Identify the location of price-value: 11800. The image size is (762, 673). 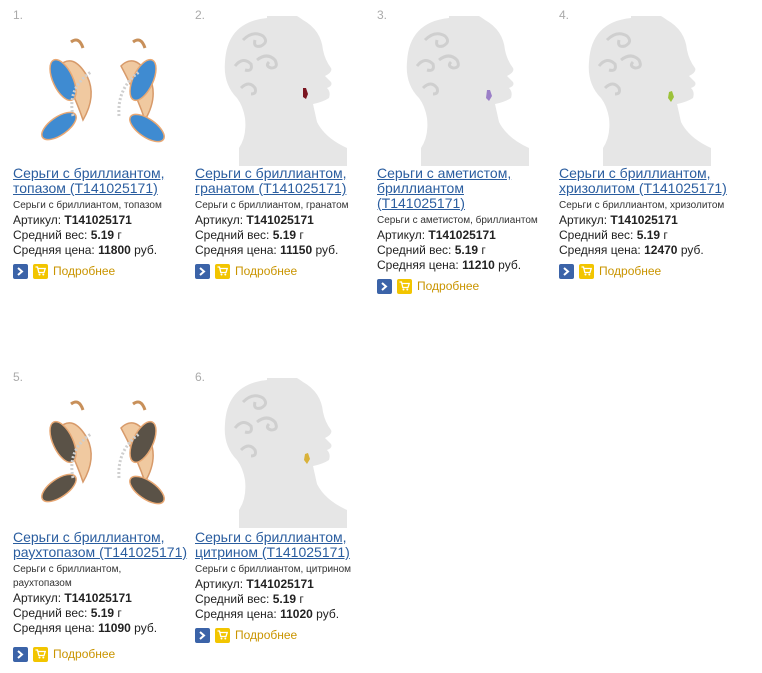
(114, 250).